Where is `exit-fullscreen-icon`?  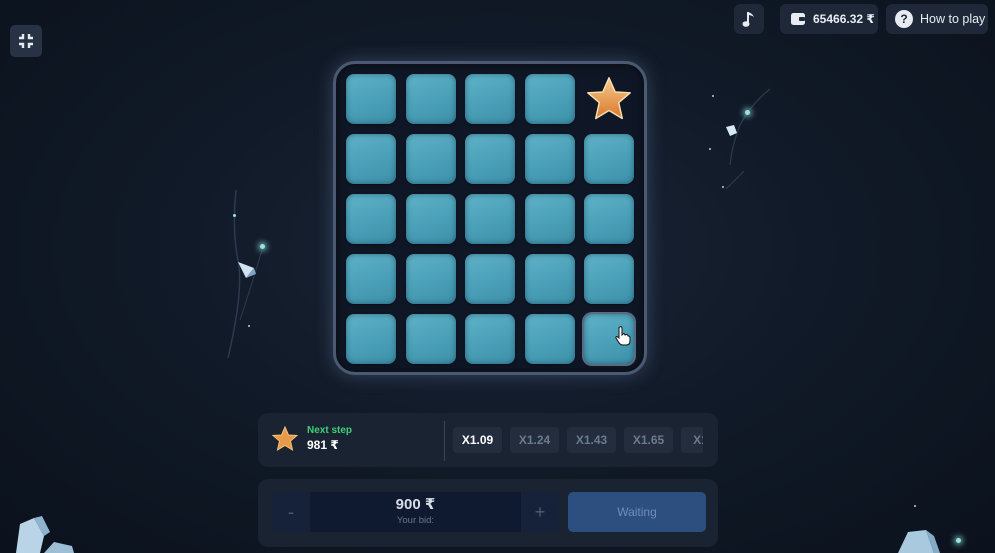
exit-fullscreen-icon is located at coordinates (26, 41).